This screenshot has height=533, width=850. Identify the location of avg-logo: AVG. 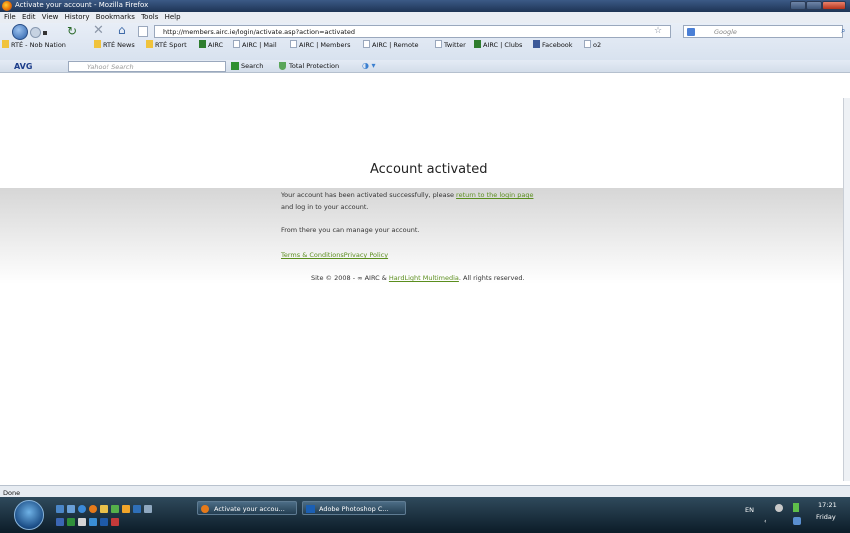
(23, 66).